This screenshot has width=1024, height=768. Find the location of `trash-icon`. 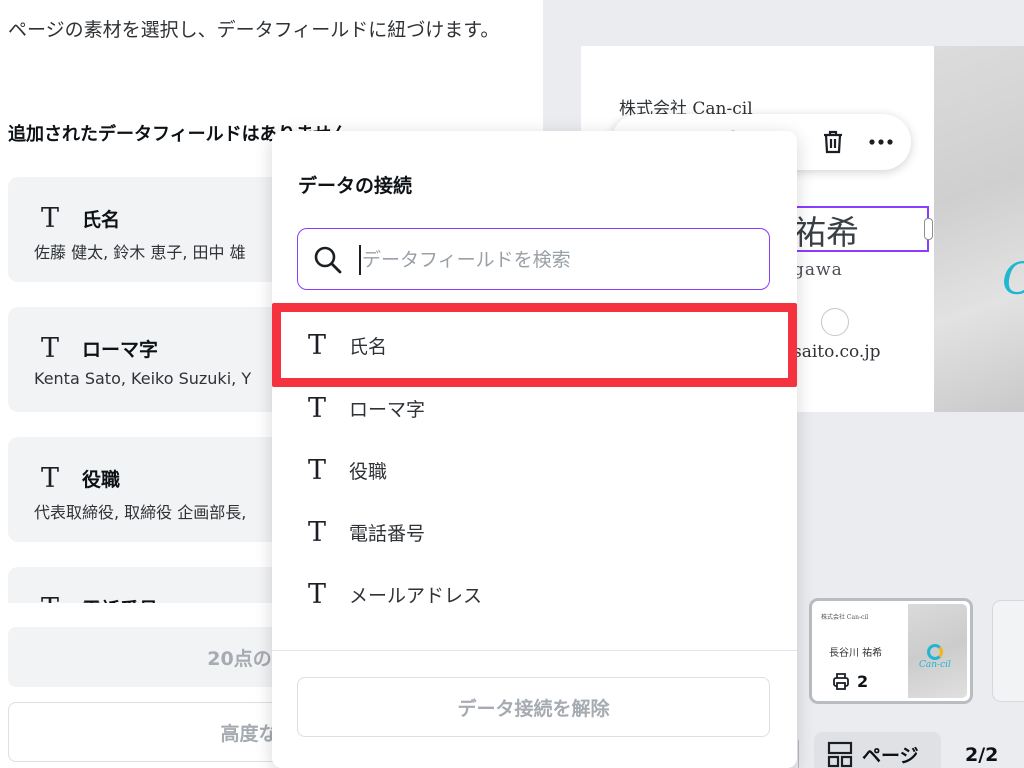

trash-icon is located at coordinates (833, 142).